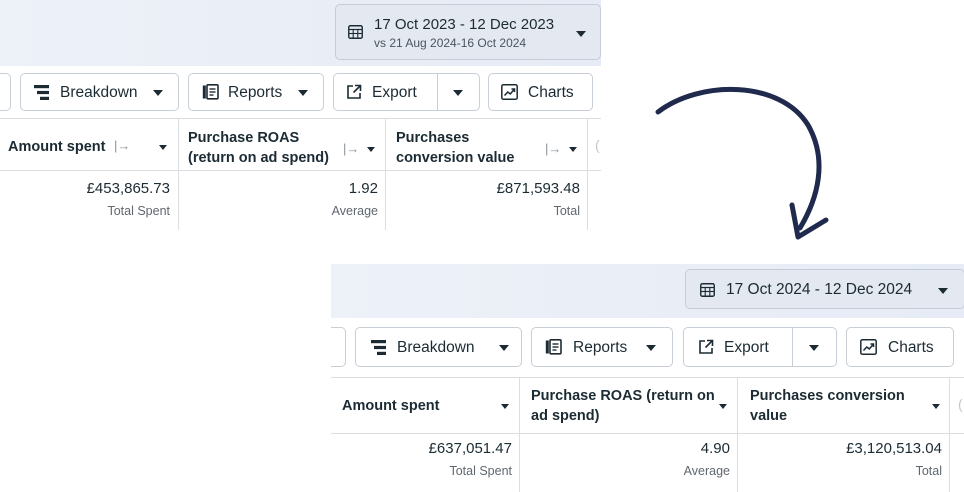 The width and height of the screenshot is (964, 492). I want to click on amount-spent-value: £637,051.47, so click(470, 448).